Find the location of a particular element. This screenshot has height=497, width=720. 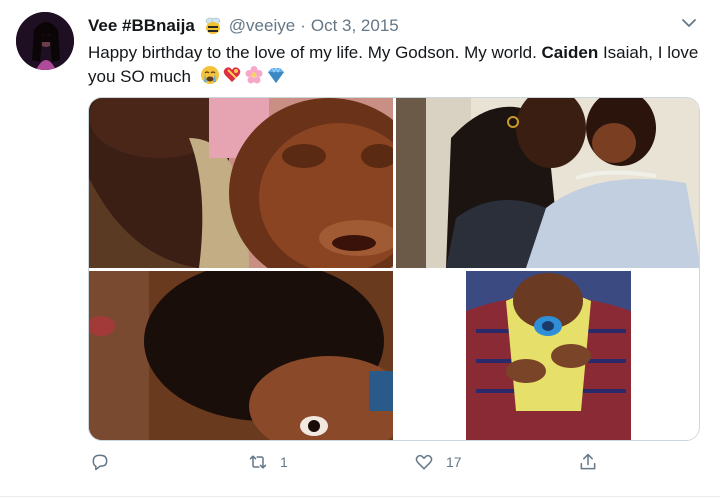

like-count: 17 is located at coordinates (454, 462).